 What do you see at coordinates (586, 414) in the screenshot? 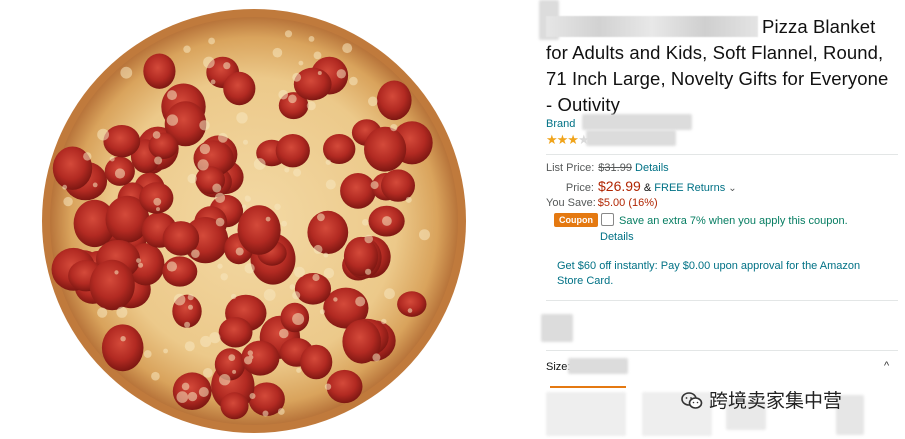
I see `size-option-button` at bounding box center [586, 414].